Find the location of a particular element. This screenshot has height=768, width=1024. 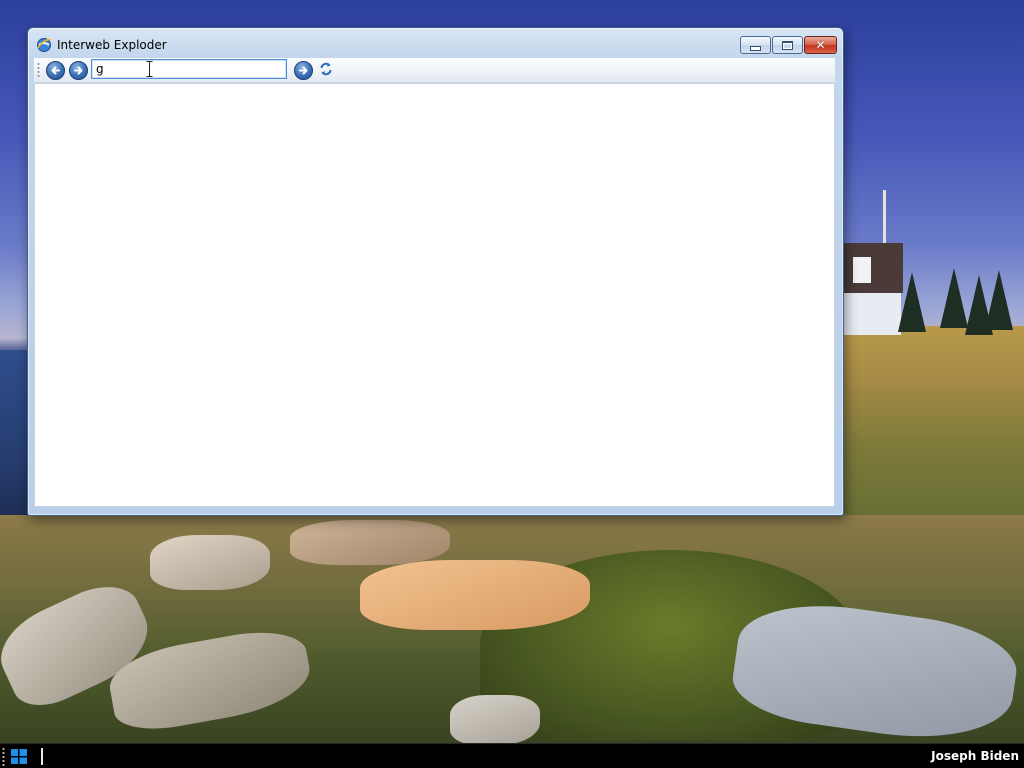

window-titlebar: Interweb Exploder ✕ is located at coordinates (435, 43).